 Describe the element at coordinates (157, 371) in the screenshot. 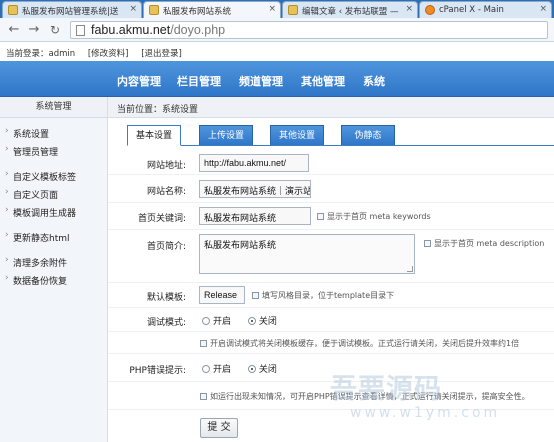

I see `php-error-label: PHP错误提示:` at that location.